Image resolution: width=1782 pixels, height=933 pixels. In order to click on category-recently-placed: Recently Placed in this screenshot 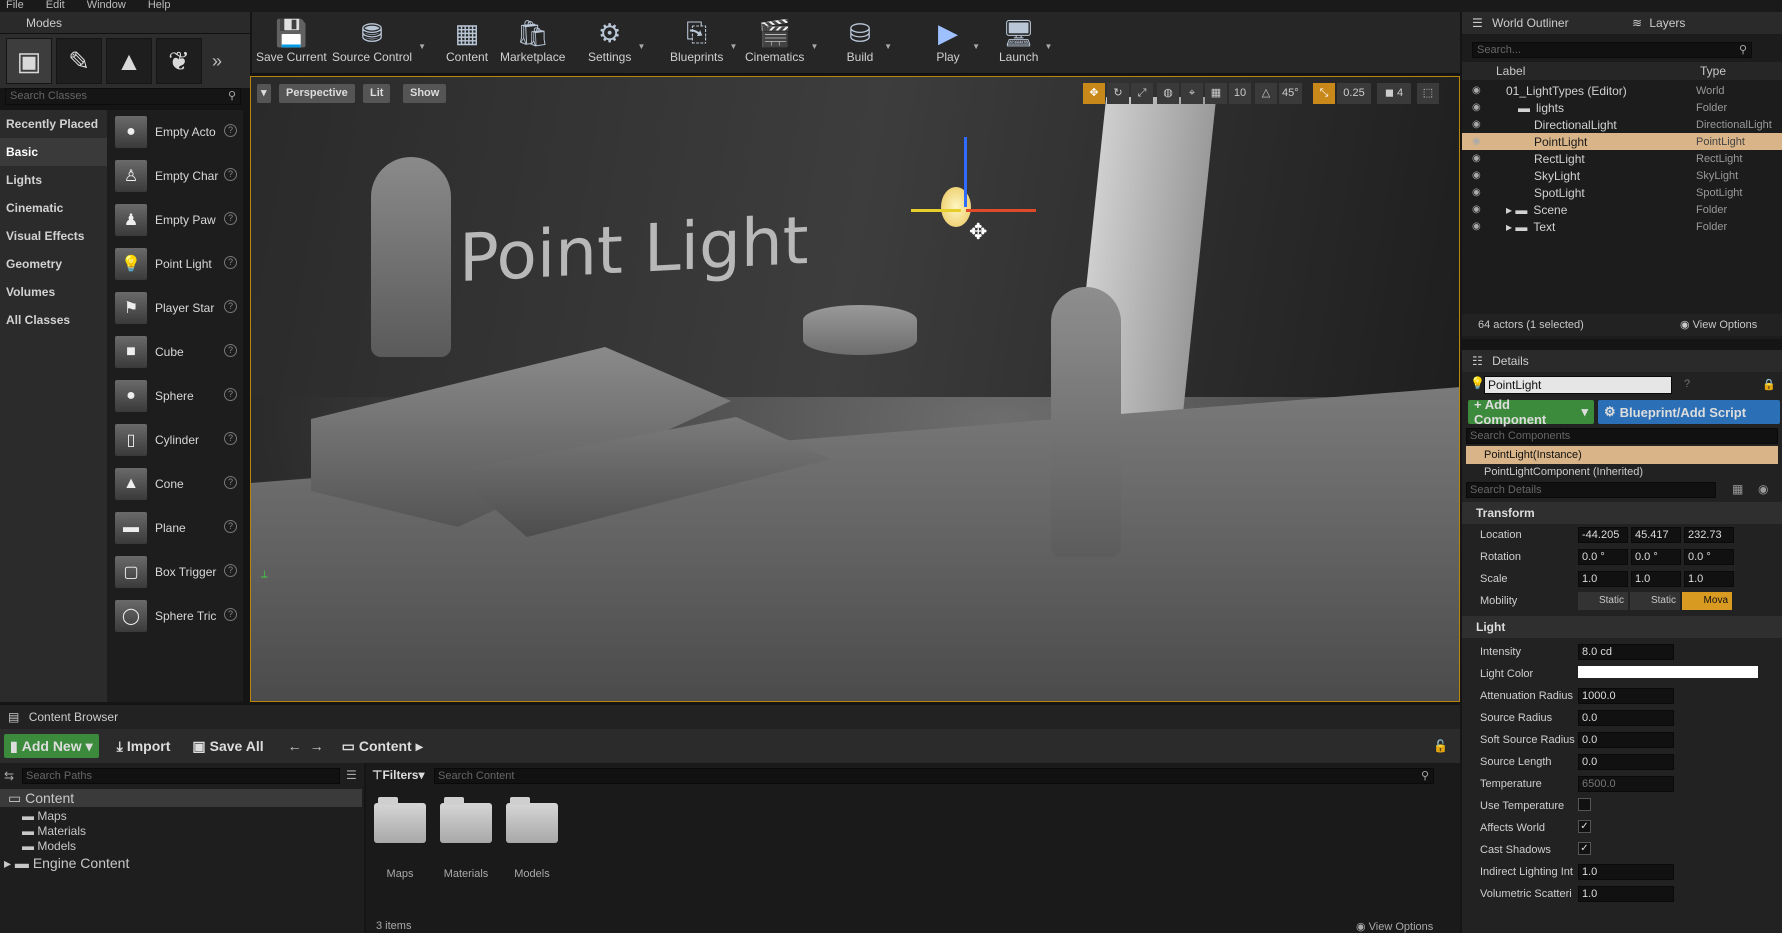, I will do `click(53, 124)`.